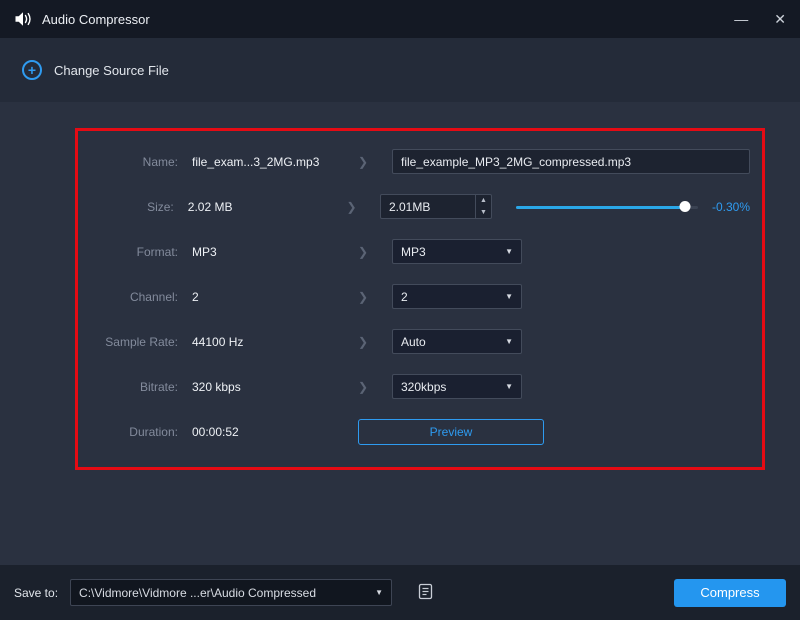  Describe the element at coordinates (571, 161) in the screenshot. I see `output-name-input` at that location.